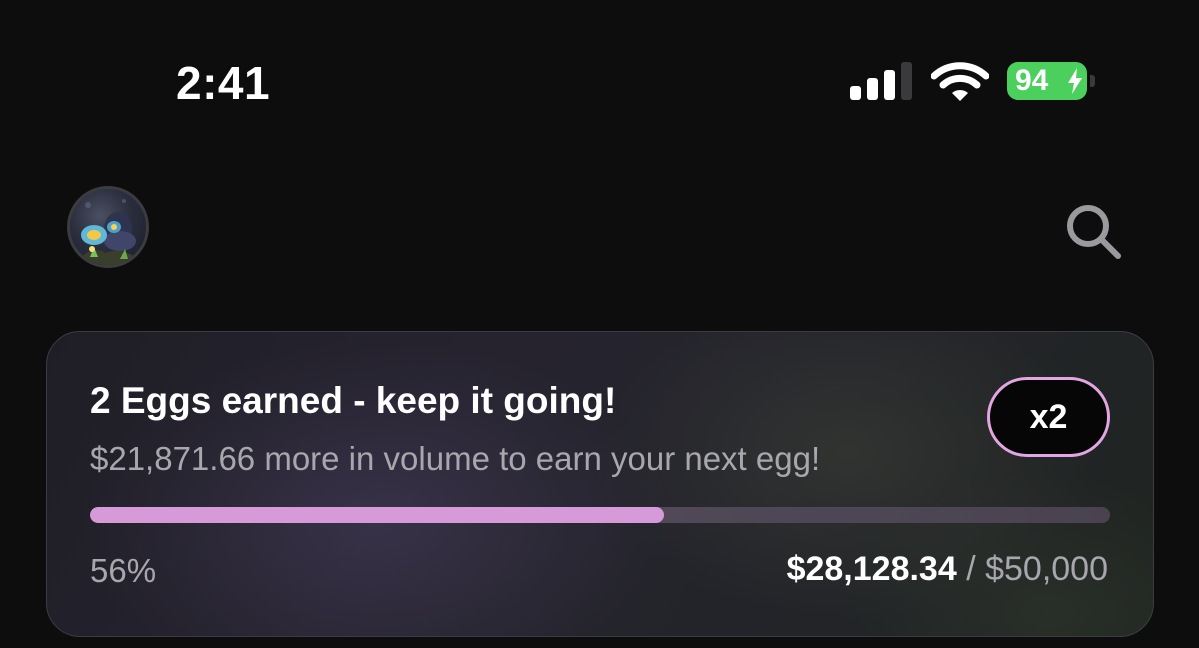  What do you see at coordinates (1092, 81) in the screenshot?
I see `battery-cap` at bounding box center [1092, 81].